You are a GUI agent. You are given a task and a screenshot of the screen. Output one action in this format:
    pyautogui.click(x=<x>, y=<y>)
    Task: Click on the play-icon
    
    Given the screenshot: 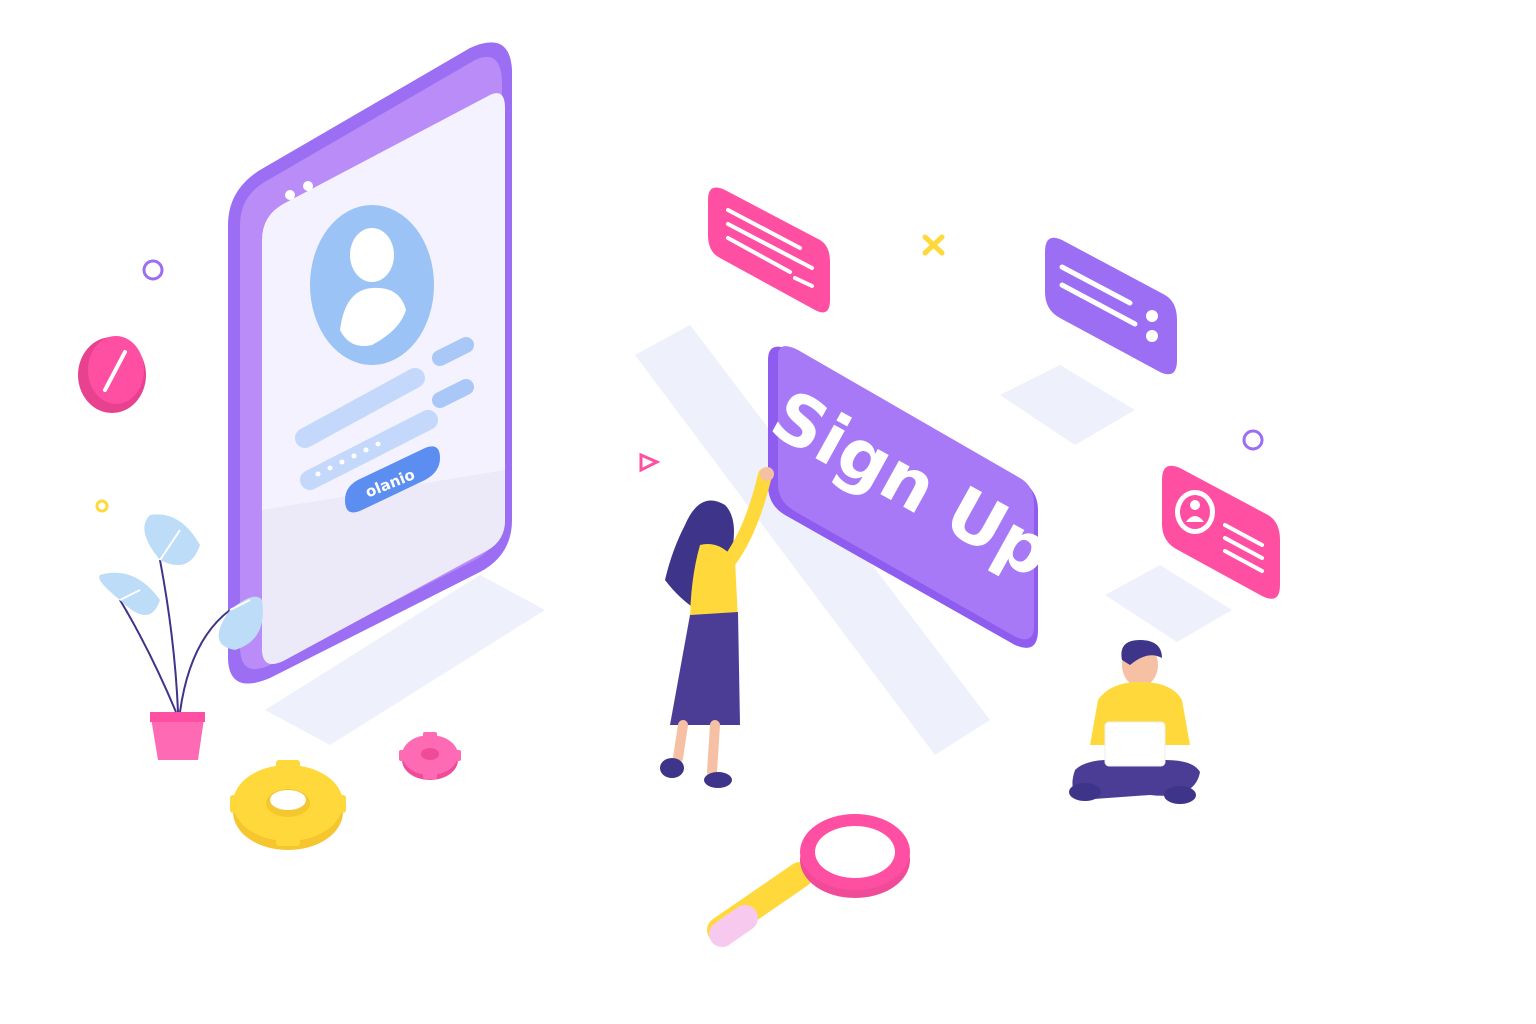 What is the action you would take?
    pyautogui.click(x=650, y=462)
    